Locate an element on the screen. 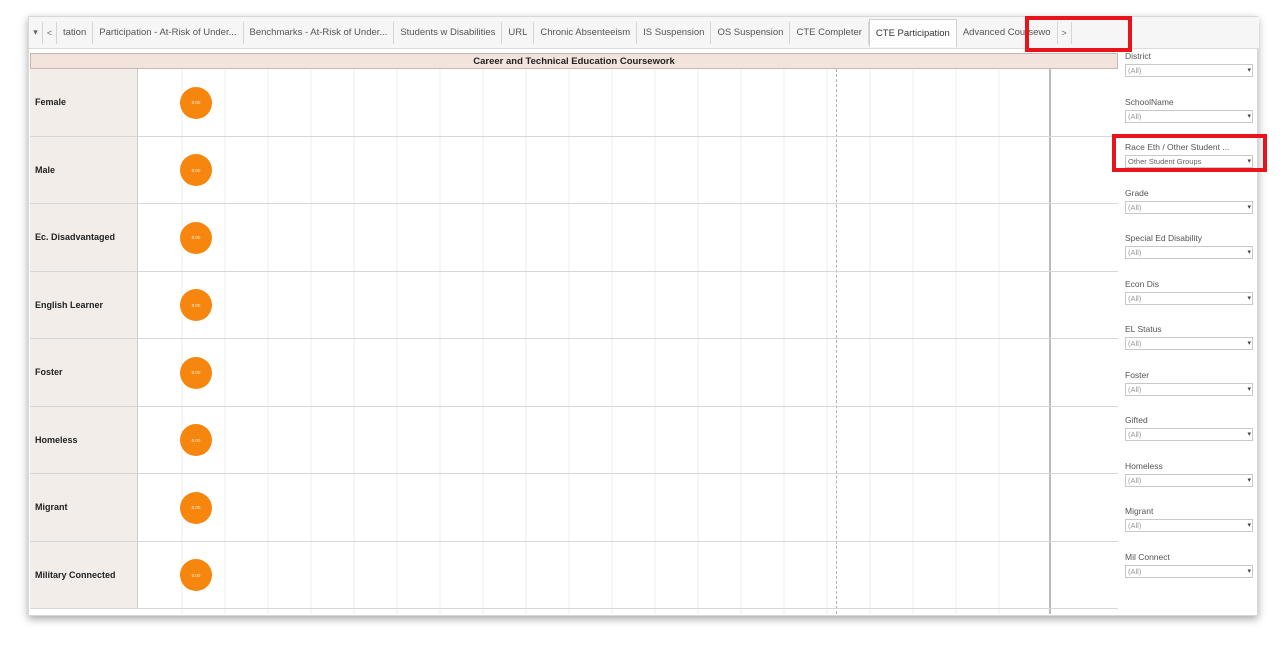  filter-group: Grade (All) ▾ is located at coordinates (1189, 201).